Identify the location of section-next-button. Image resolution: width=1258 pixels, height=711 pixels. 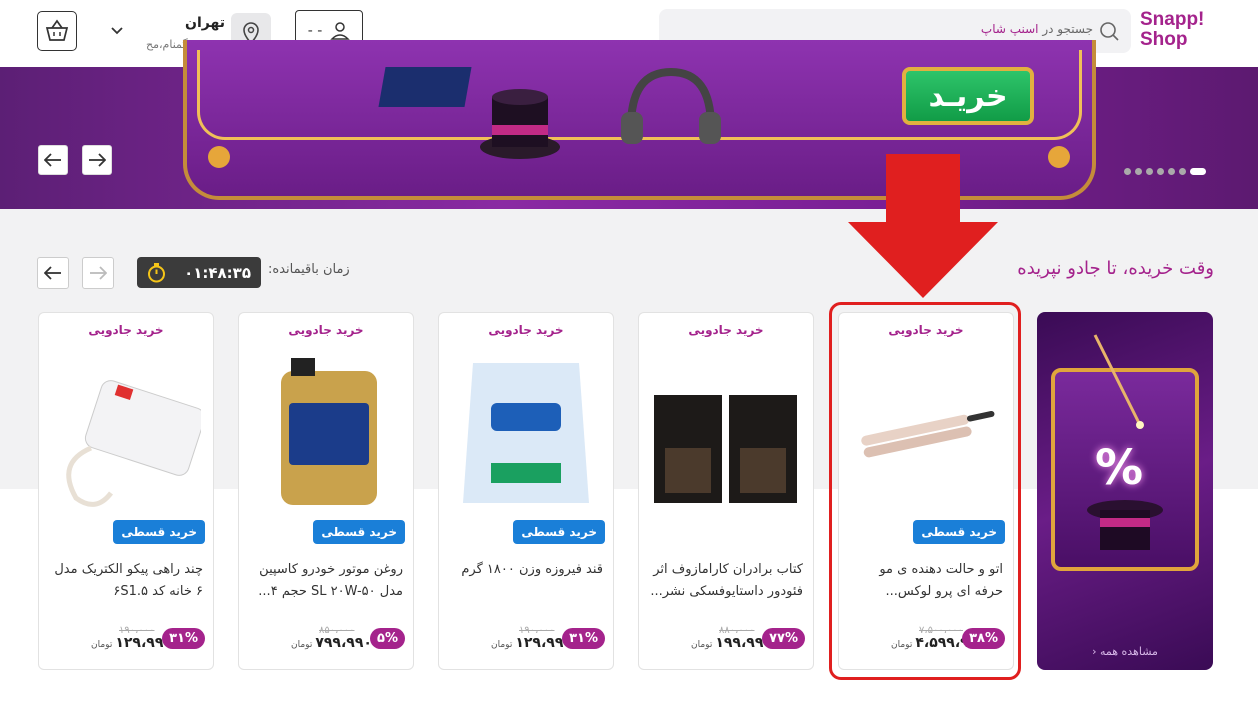
(98, 273).